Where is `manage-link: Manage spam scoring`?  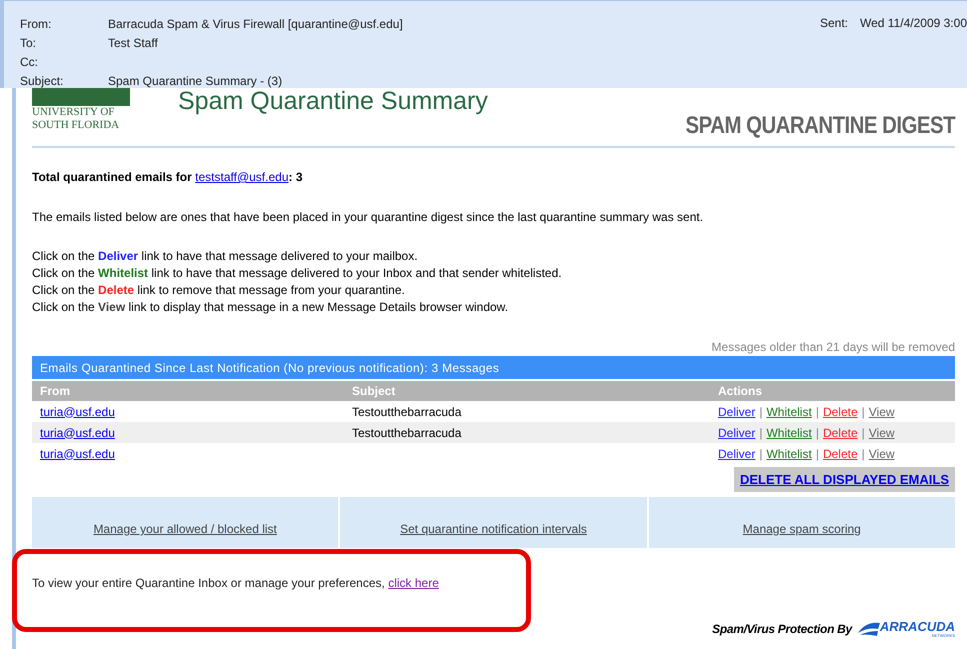 manage-link: Manage spam scoring is located at coordinates (801, 529).